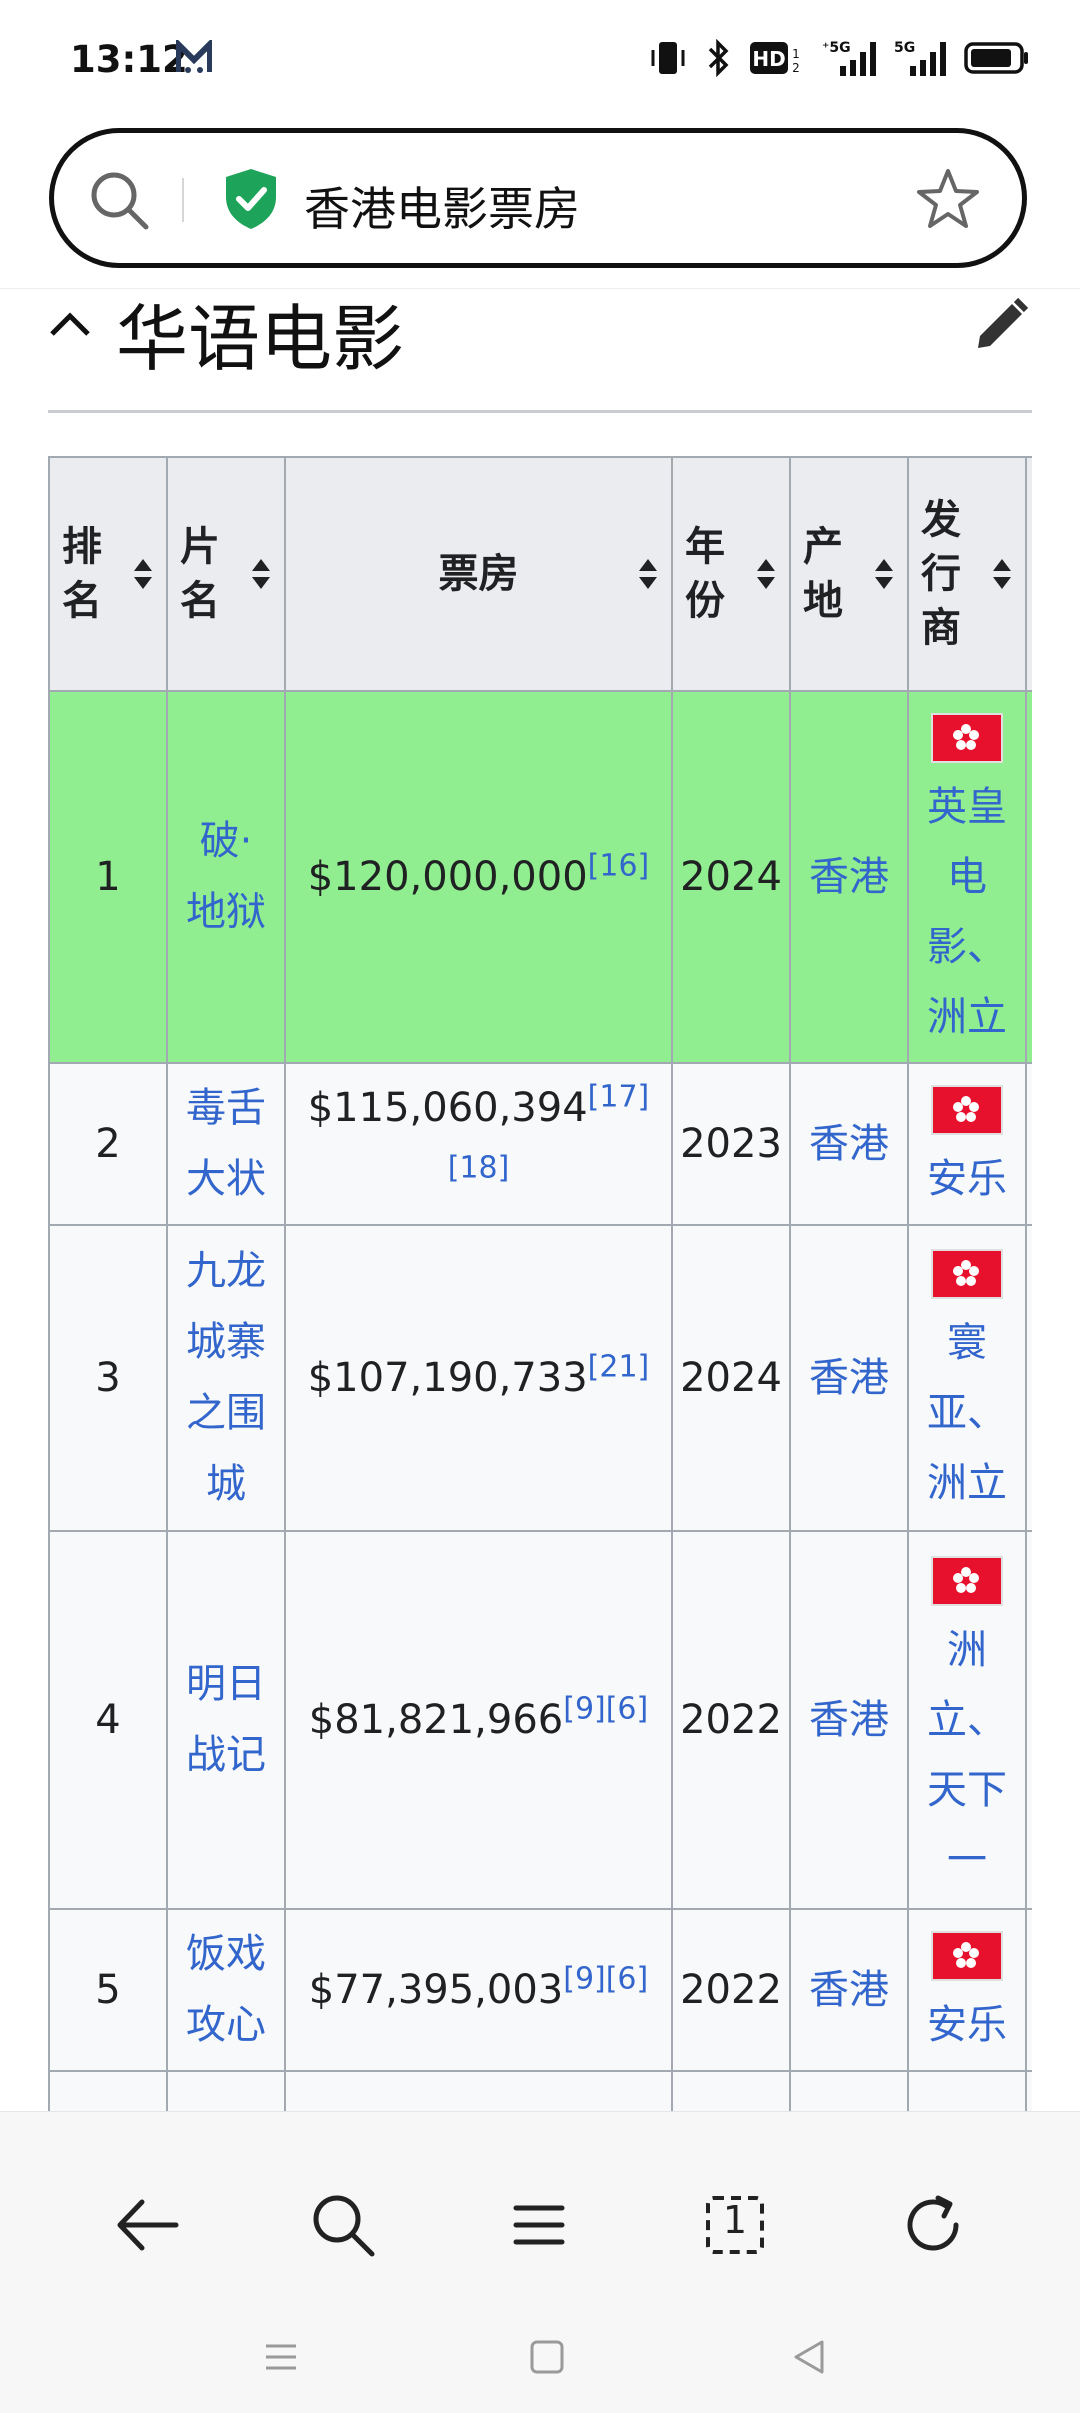  Describe the element at coordinates (849, 574) in the screenshot. I see `header-origin: 产地` at that location.